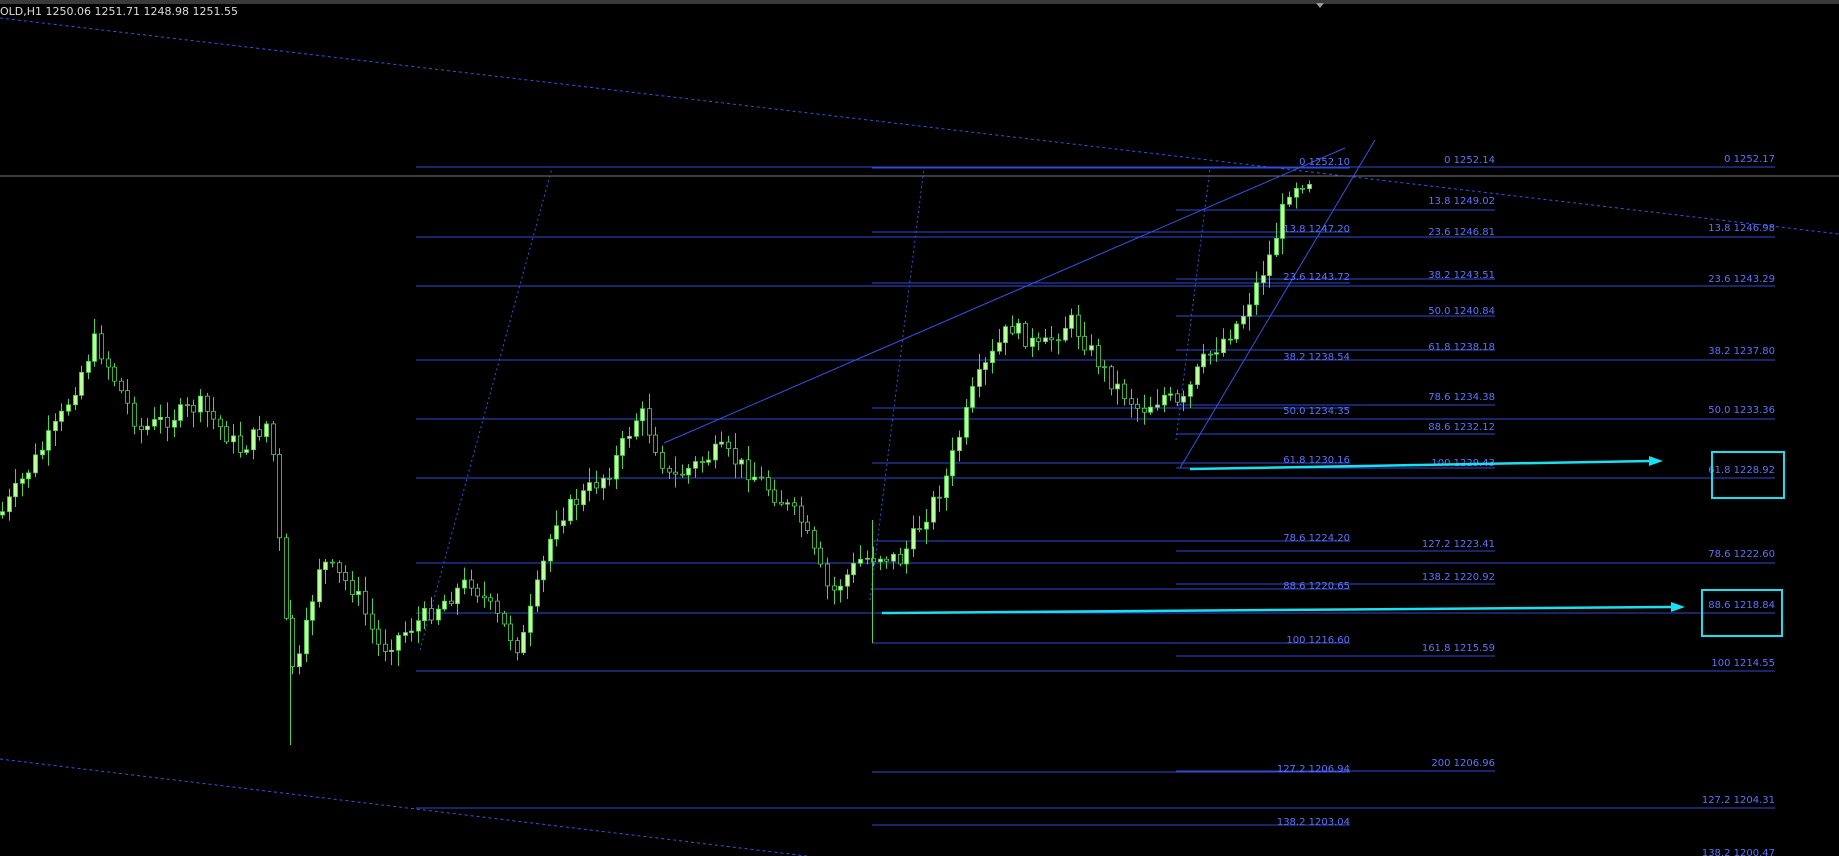 This screenshot has width=1839, height=856. Describe the element at coordinates (1004, 295) in the screenshot. I see `trend-line` at that location.